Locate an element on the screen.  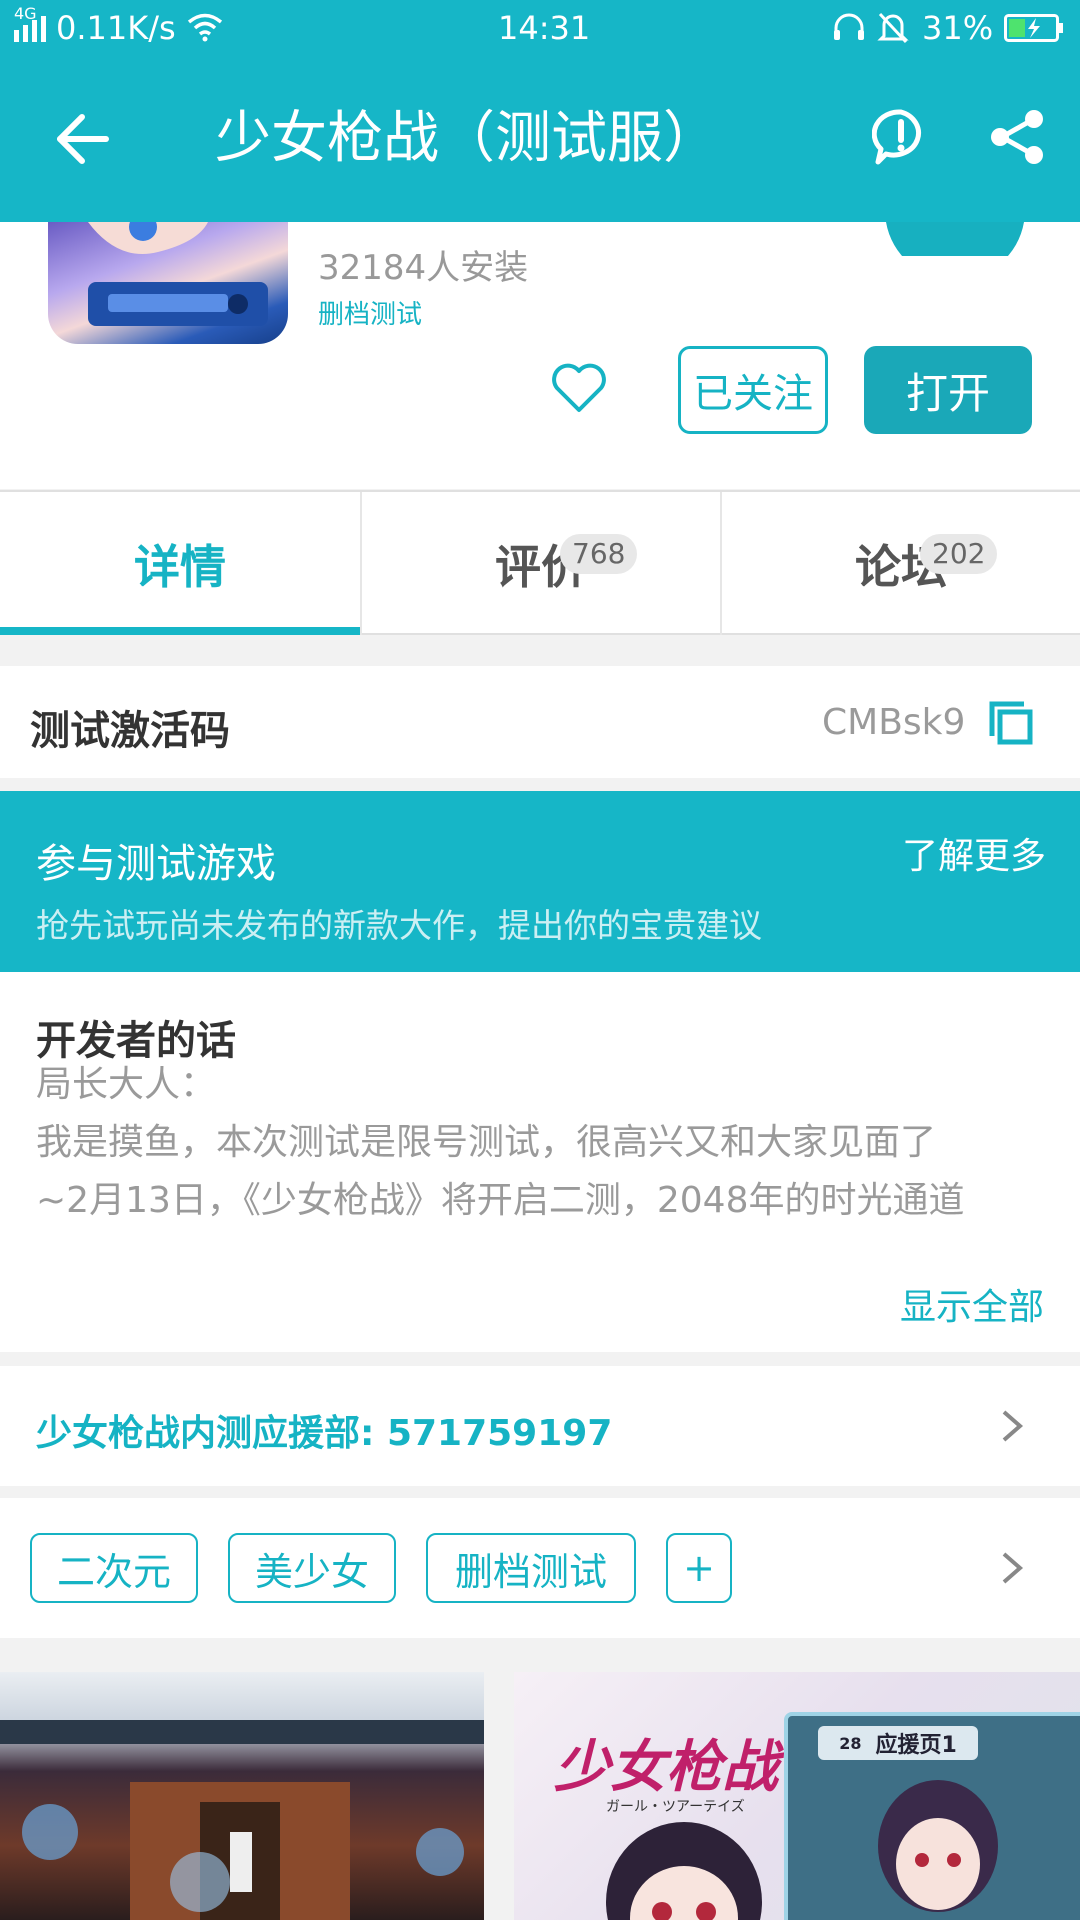
support-group-text: 少女枪战内测应援部: 571759197 is located at coordinates (324, 1430).